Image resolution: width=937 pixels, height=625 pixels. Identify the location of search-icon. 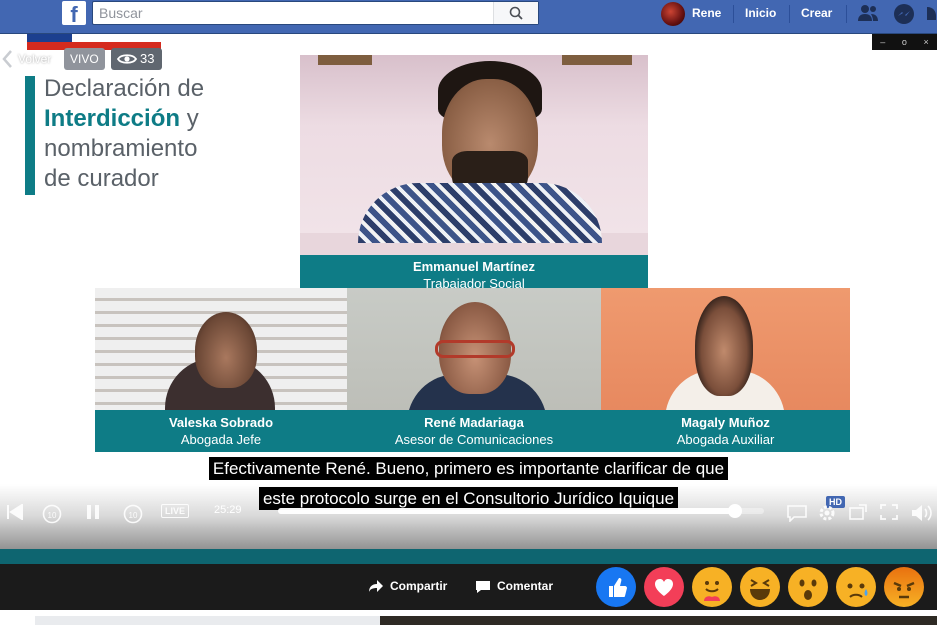
(516, 13).